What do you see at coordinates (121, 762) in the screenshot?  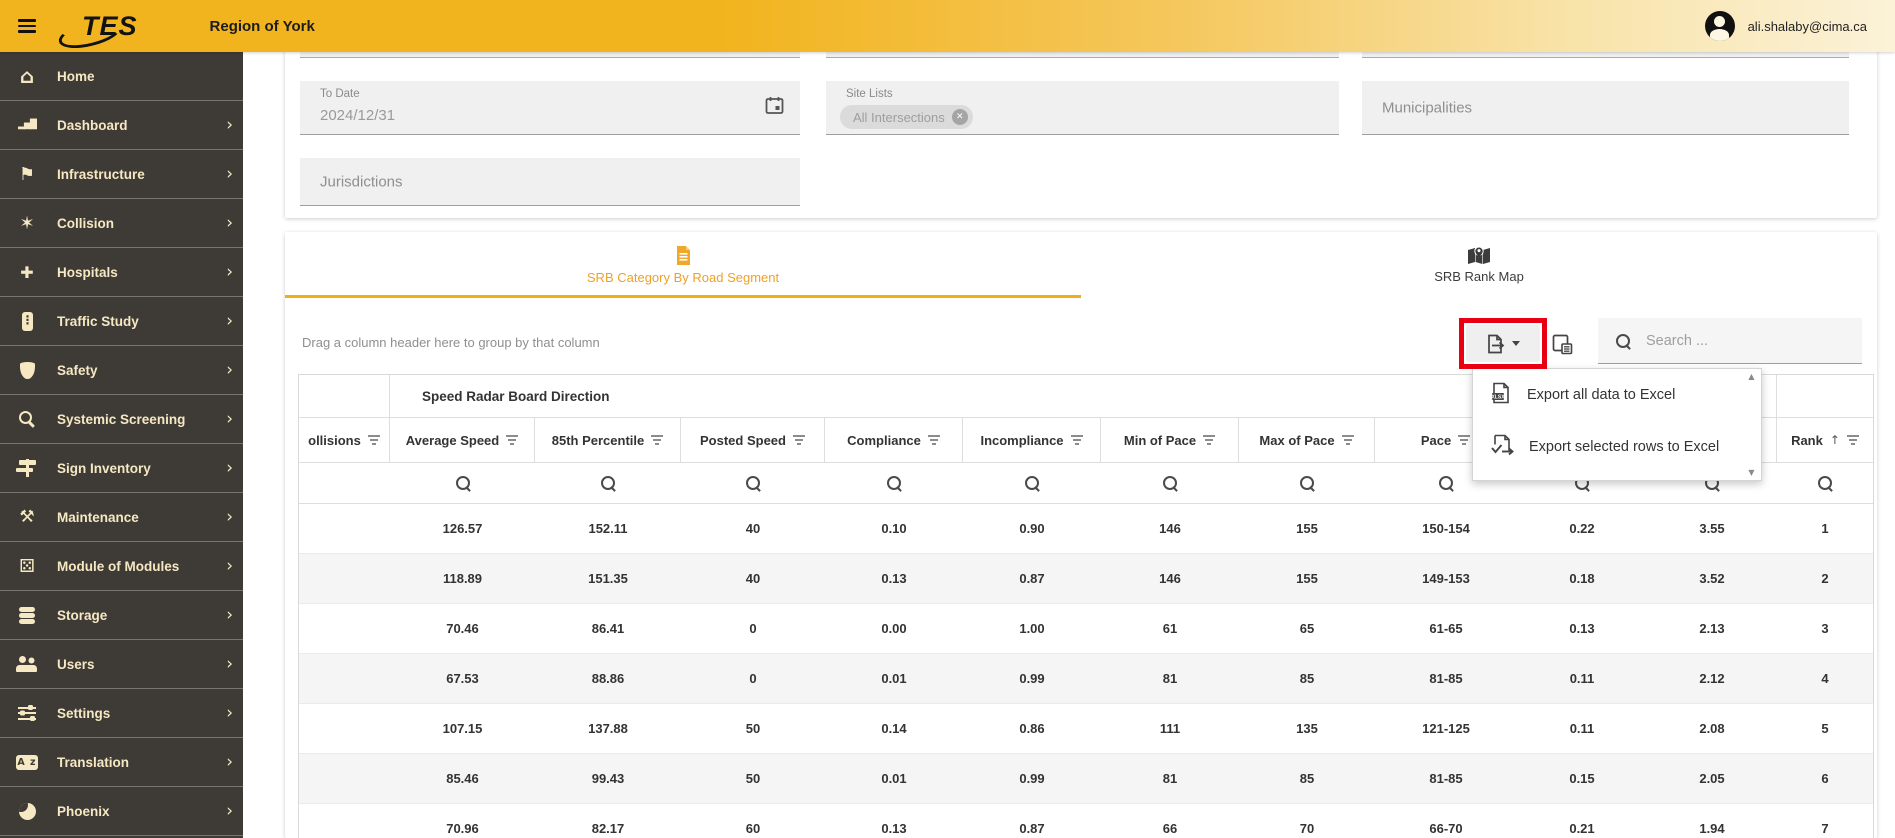 I see `sidebar-item-translation: A z Translation ›` at bounding box center [121, 762].